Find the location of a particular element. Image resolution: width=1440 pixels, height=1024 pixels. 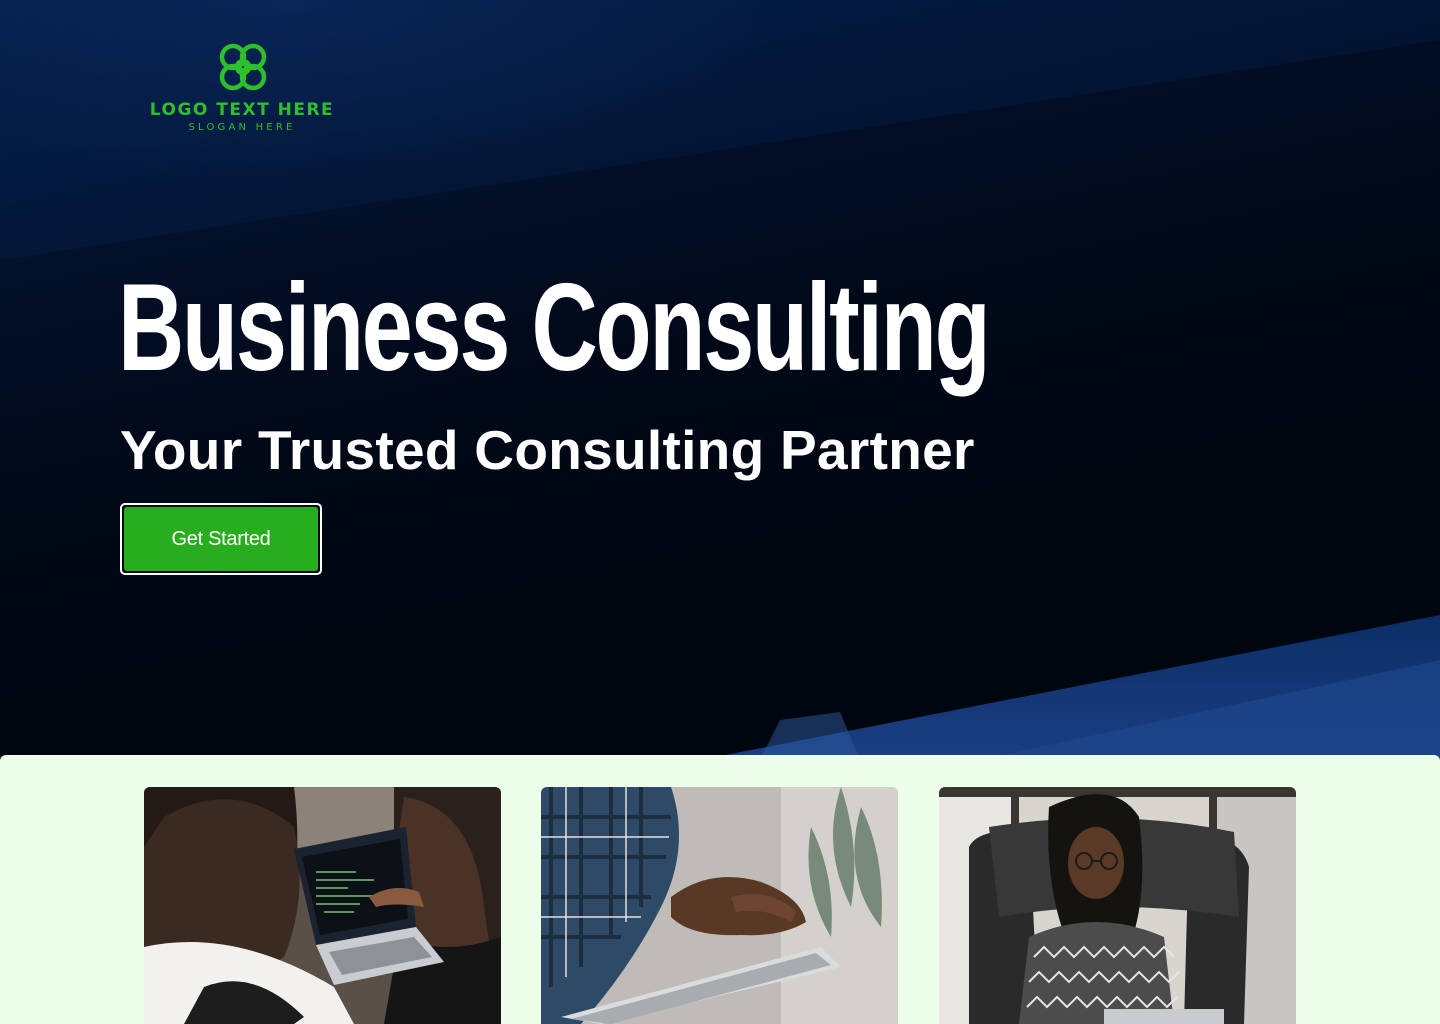

hand-tablet-photo is located at coordinates (719, 905).